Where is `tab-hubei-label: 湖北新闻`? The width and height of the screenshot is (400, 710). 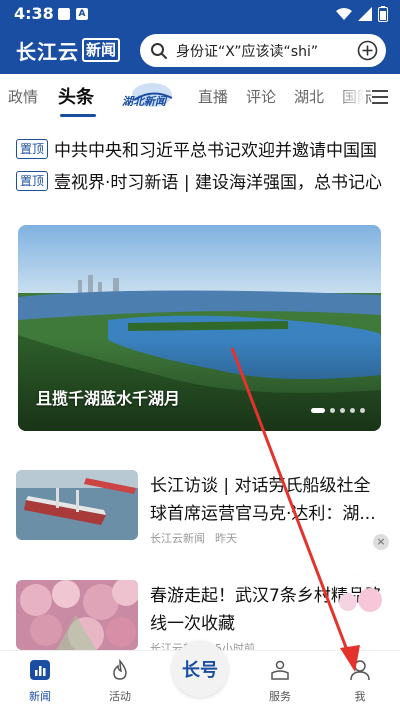
tab-hubei-label: 湖北新闻 is located at coordinates (145, 101).